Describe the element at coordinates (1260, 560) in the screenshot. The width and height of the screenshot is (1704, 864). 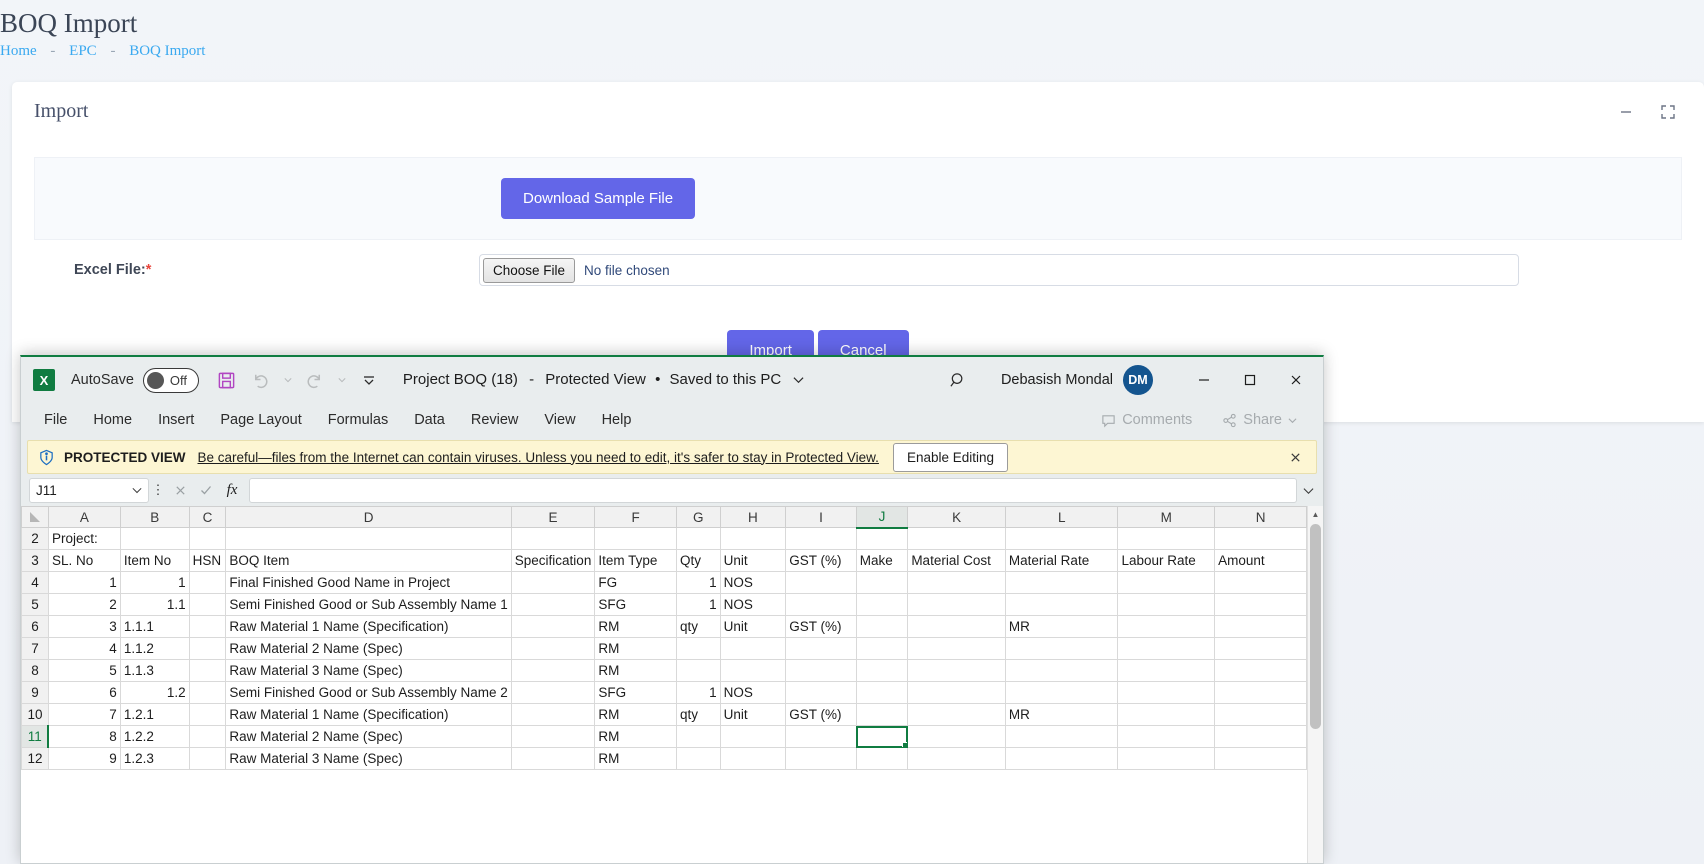
I see `cell-N3: Amount` at that location.